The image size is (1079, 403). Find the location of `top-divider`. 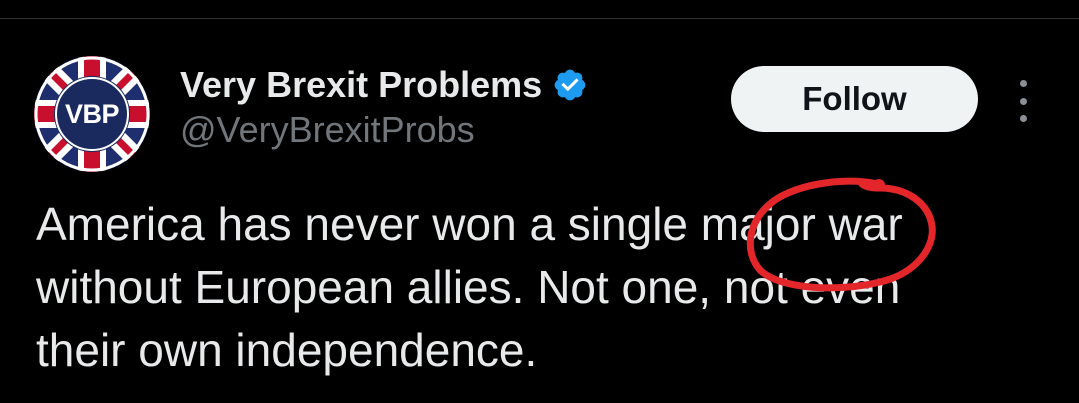

top-divider is located at coordinates (539, 18).